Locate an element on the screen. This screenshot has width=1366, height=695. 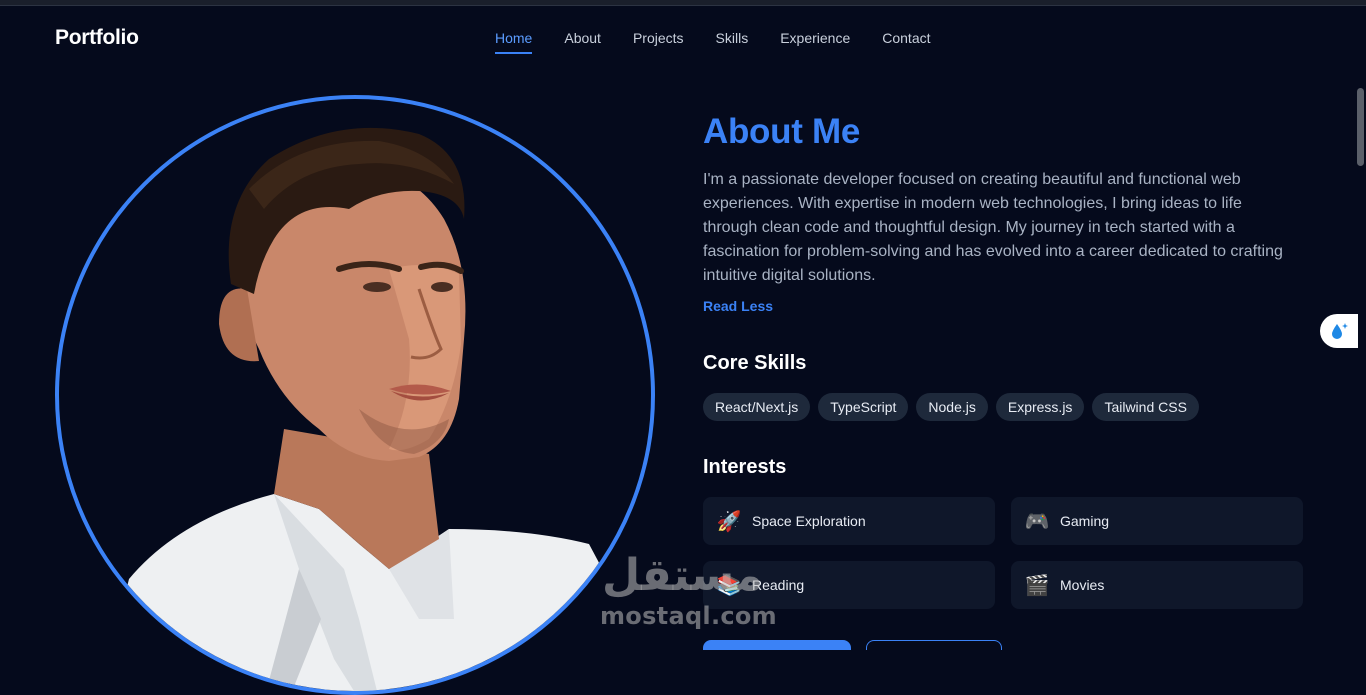
primary-cta-button is located at coordinates (777, 645).